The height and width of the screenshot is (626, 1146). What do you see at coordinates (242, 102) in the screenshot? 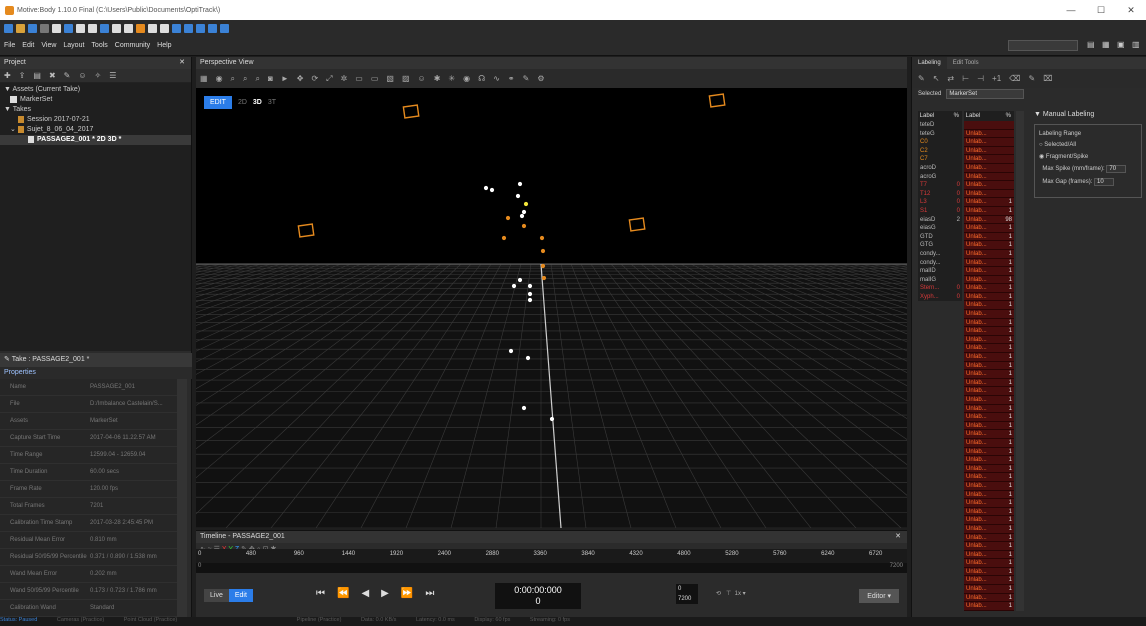
I see `2d-mode-button: 2D` at bounding box center [242, 102].